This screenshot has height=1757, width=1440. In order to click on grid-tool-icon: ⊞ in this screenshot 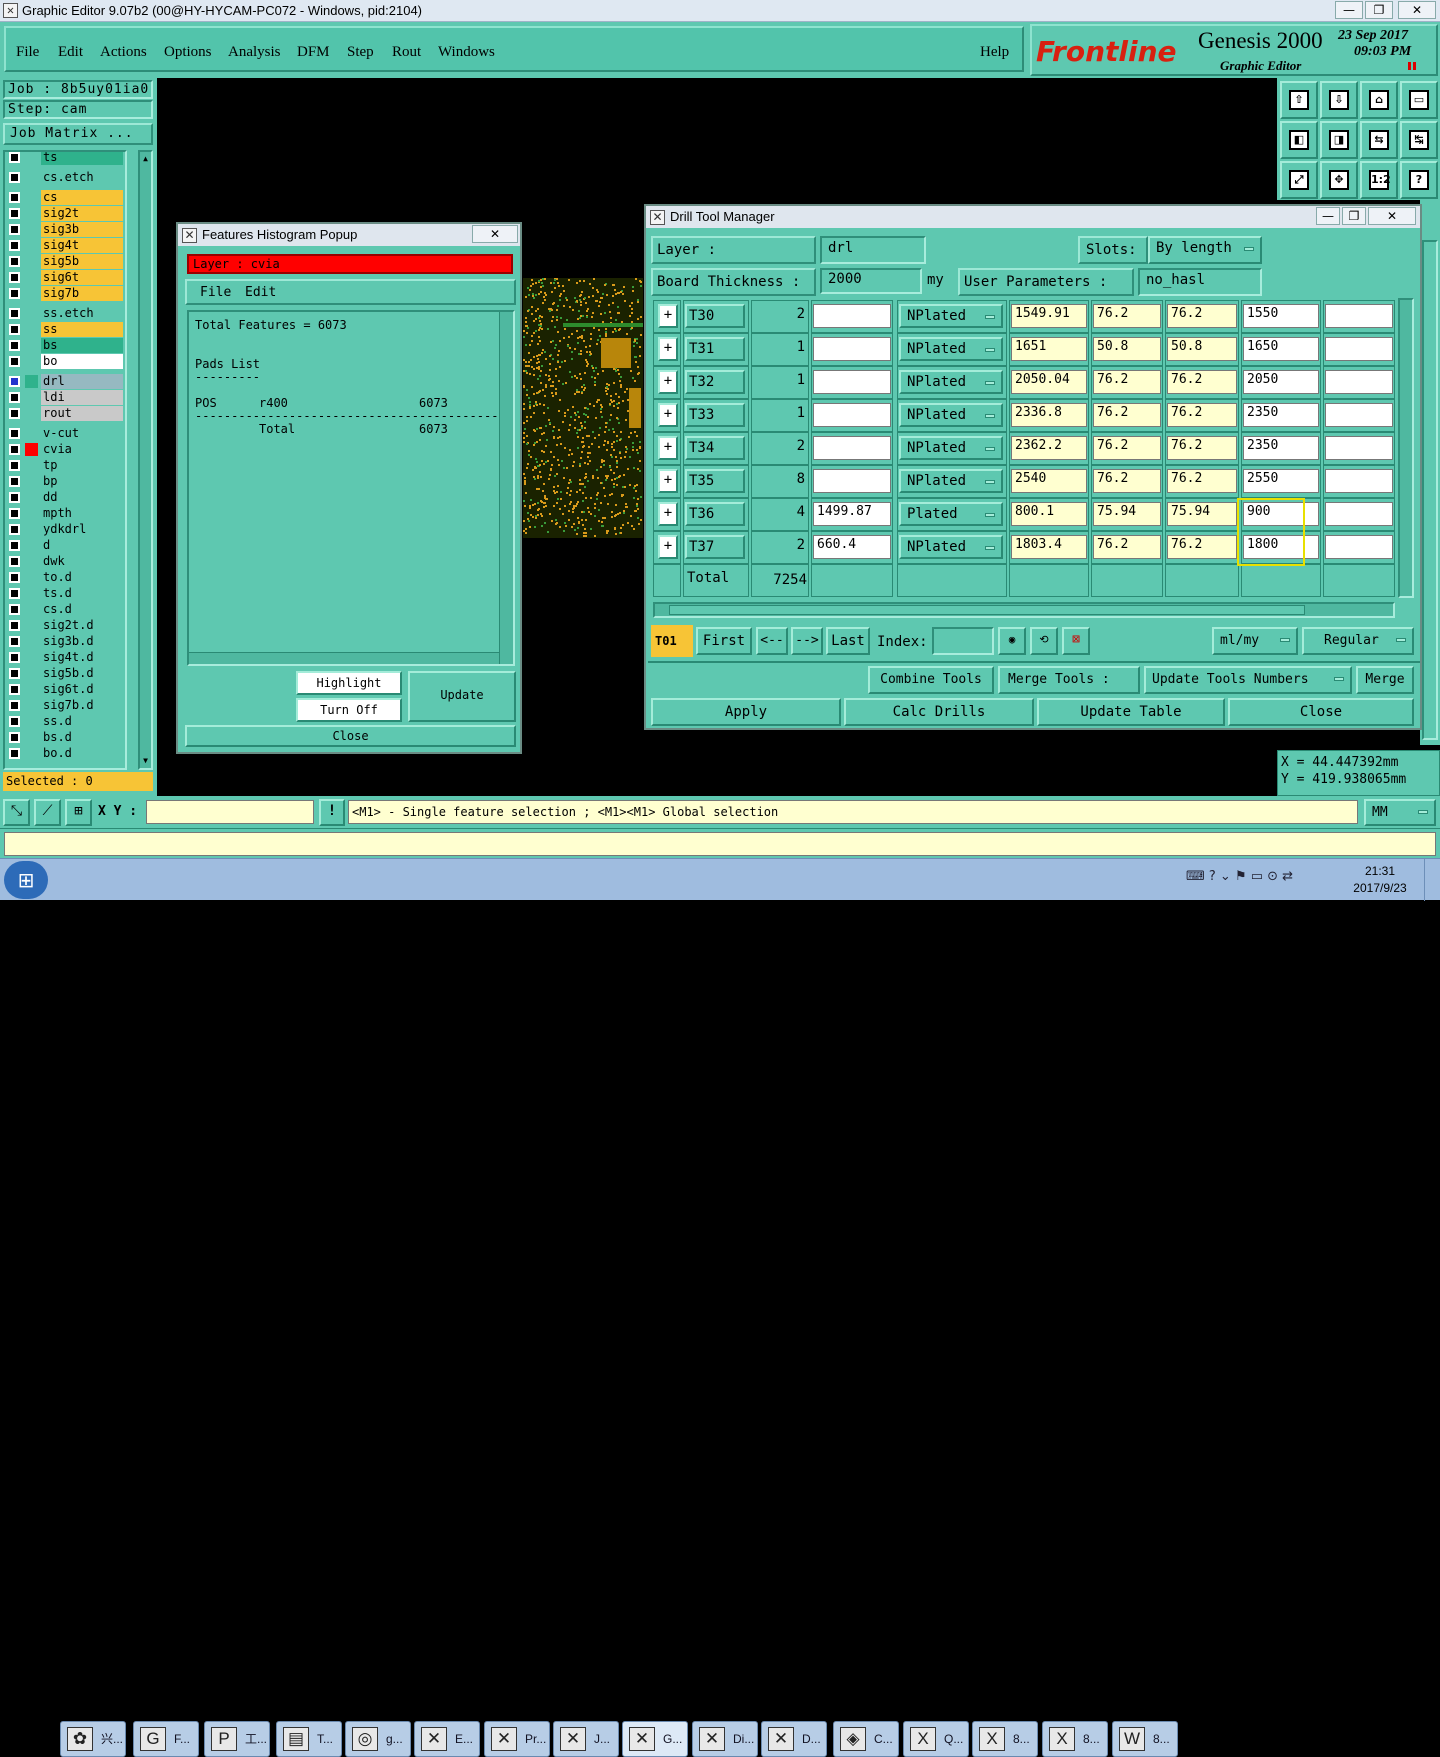, I will do `click(78, 812)`.